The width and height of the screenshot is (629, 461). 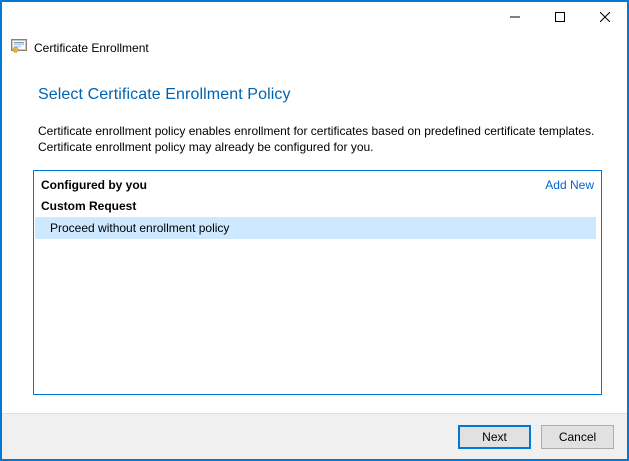 I want to click on certificate-icon, so click(x=19, y=48).